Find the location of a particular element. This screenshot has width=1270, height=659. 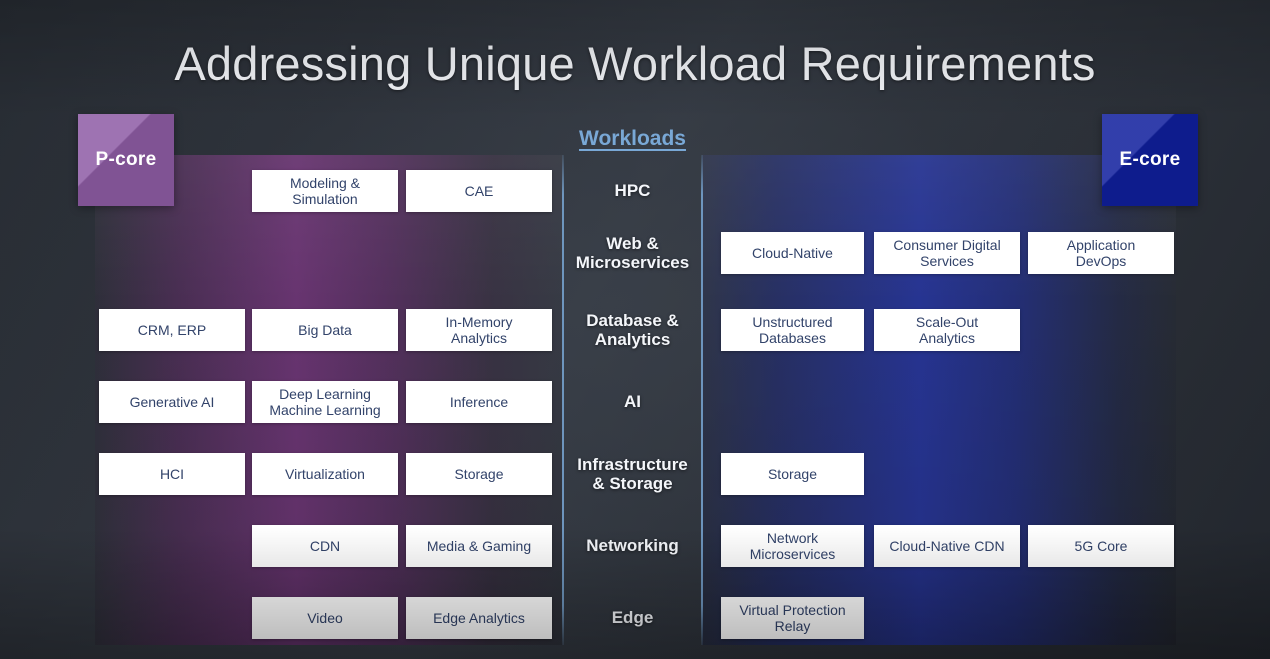

e-core-workload-cell: Cloud-Native is located at coordinates (792, 253).